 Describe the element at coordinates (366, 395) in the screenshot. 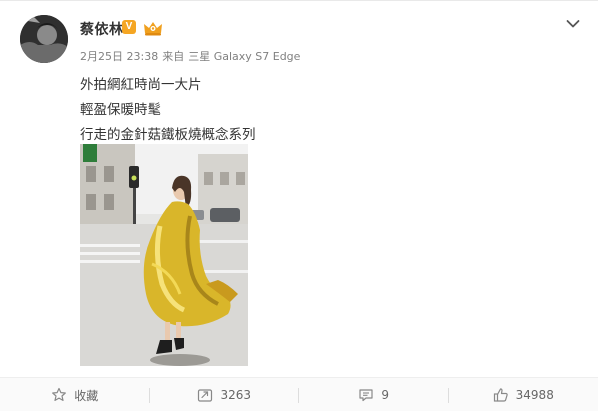

I see `comment-icon` at that location.